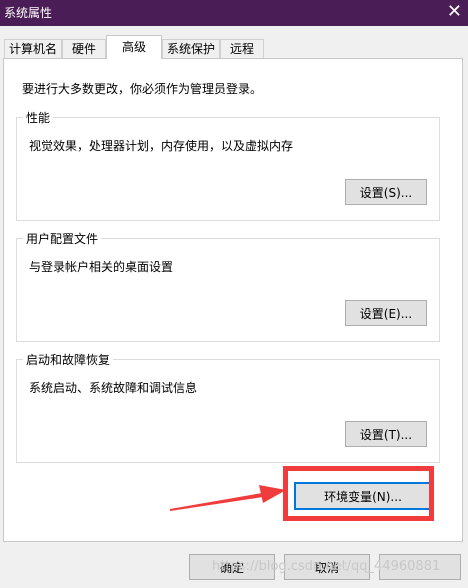 This screenshot has width=468, height=588. Describe the element at coordinates (161, 146) in the screenshot. I see `performance-description: 视觉效果，处理器计划，内存使用，以及虚拟内存` at that location.